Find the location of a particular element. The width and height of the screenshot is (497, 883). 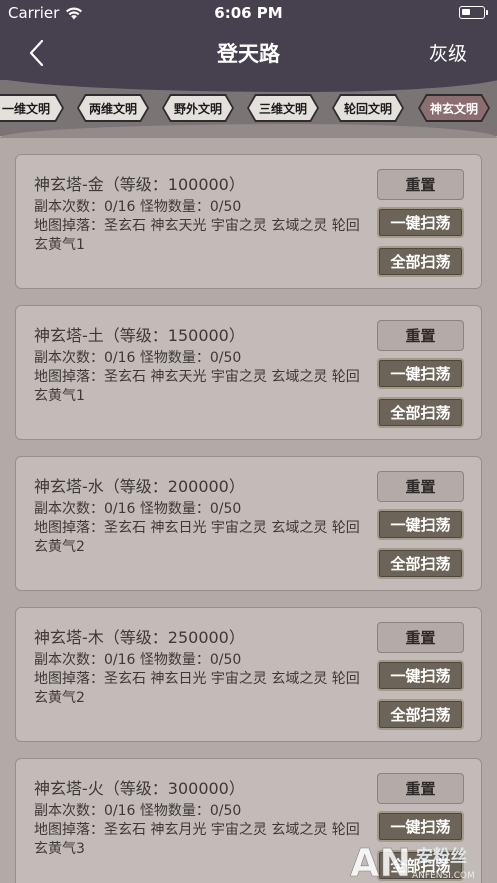

svg-text: AN is located at coordinates (380, 862).